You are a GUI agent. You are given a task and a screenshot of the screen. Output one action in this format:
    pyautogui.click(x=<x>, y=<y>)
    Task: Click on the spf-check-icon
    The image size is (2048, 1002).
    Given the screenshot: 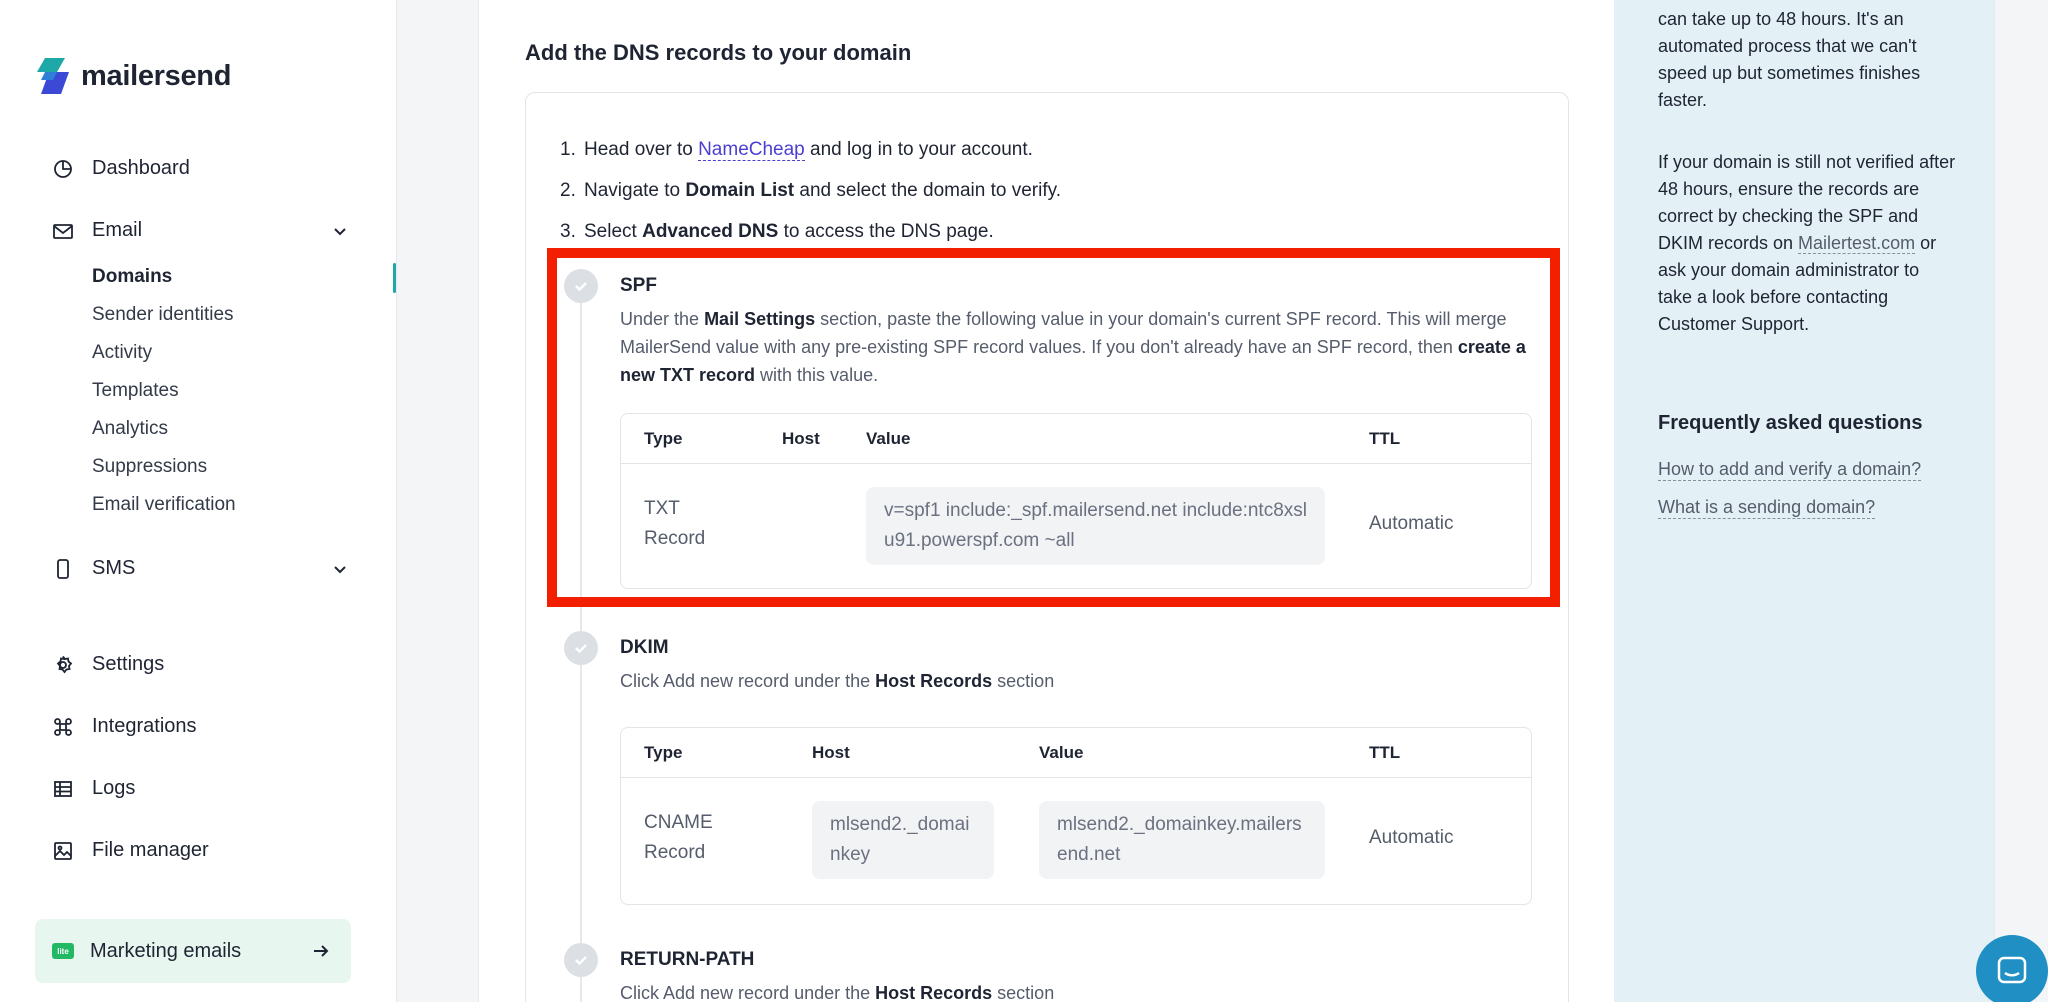 What is the action you would take?
    pyautogui.click(x=581, y=286)
    